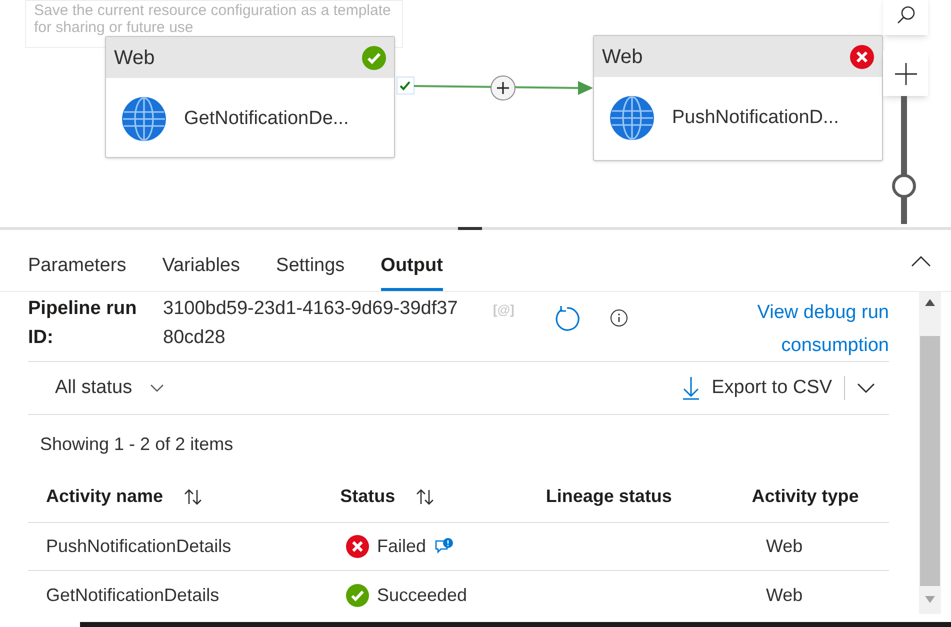  Describe the element at coordinates (109, 388) in the screenshot. I see `status-filter: All status` at that location.